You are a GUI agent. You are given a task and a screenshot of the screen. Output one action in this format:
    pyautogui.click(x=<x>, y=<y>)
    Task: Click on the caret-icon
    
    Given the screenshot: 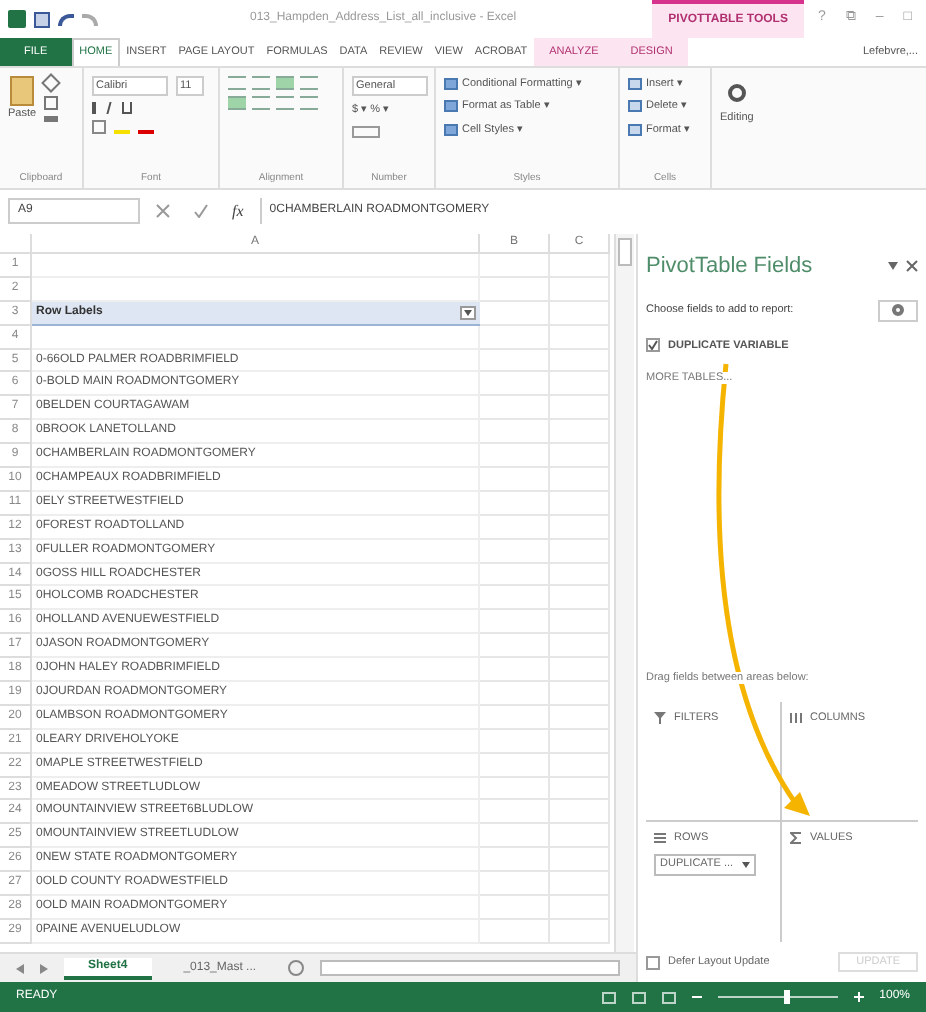 What is the action you would take?
    pyautogui.click(x=746, y=864)
    